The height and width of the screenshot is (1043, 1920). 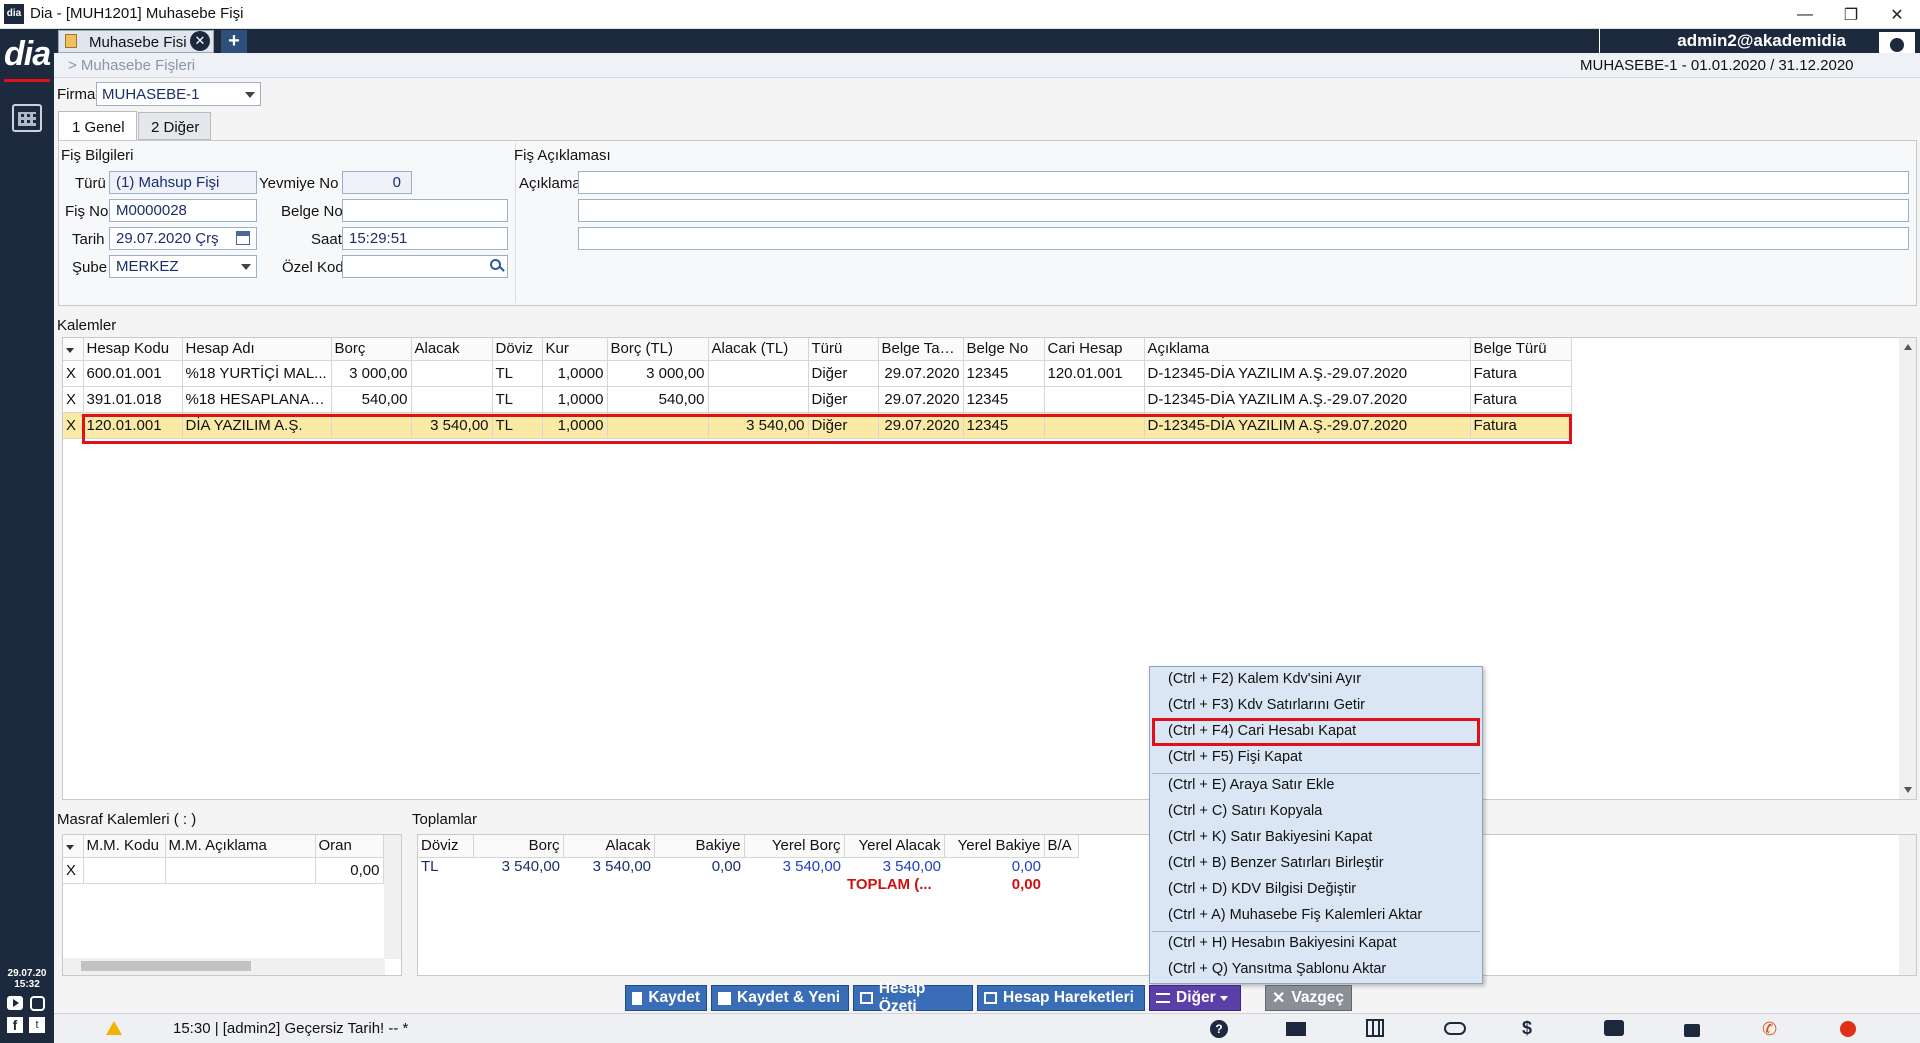 I want to click on menu-item: (Ctrl + F5) Fişi Kapat, so click(x=1235, y=757).